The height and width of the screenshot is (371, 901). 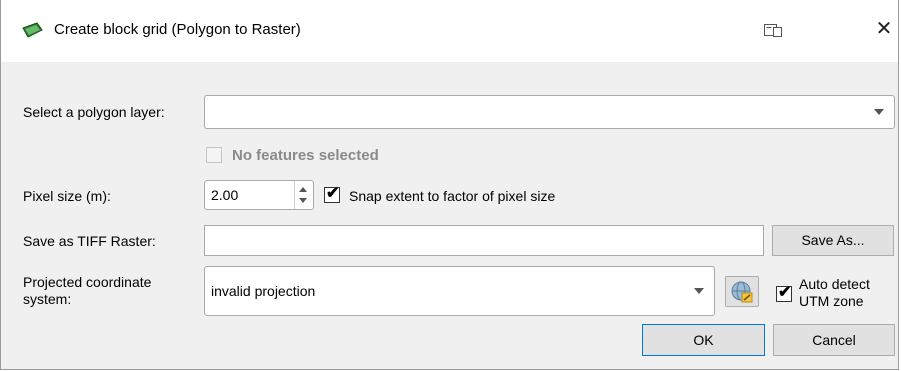 What do you see at coordinates (303, 200) in the screenshot?
I see `spin-down-icon` at bounding box center [303, 200].